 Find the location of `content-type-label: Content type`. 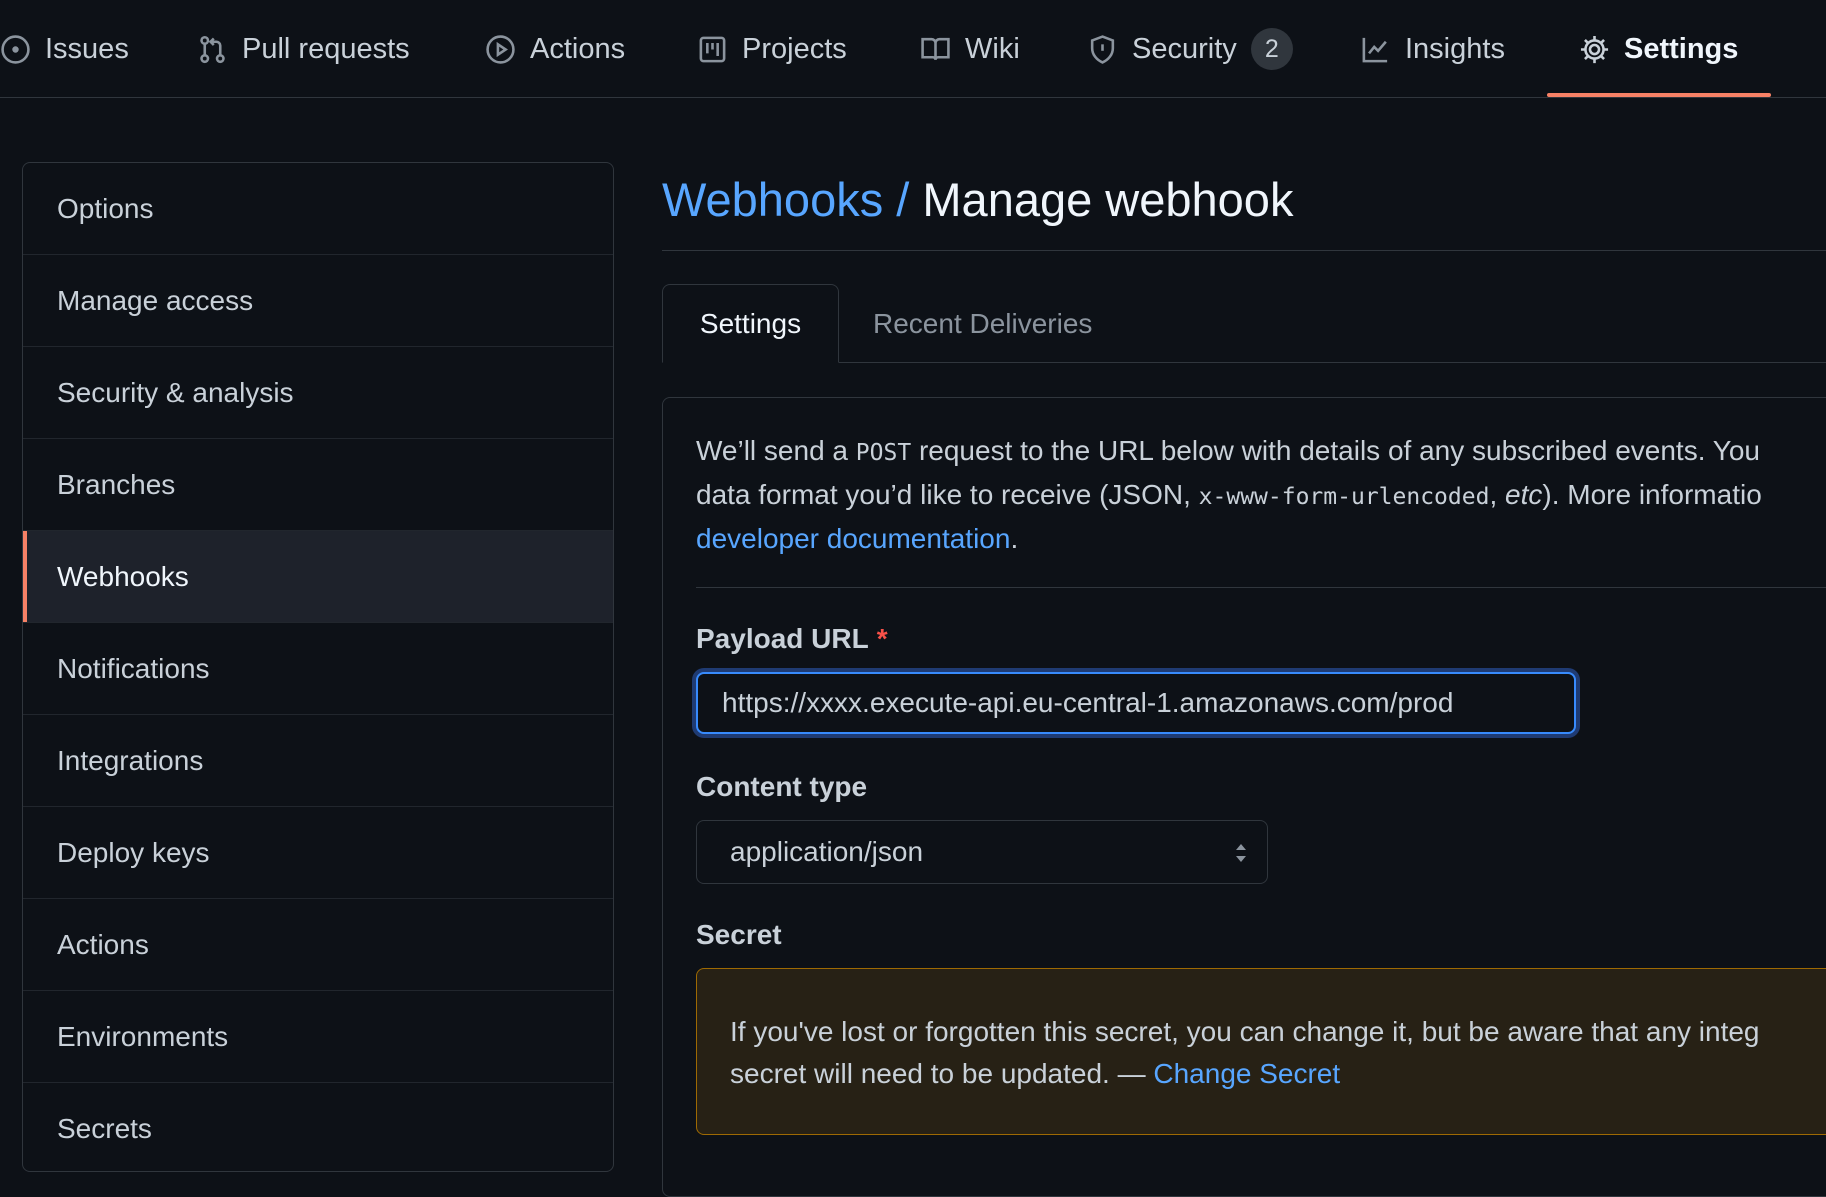

content-type-label: Content type is located at coordinates (782, 786).